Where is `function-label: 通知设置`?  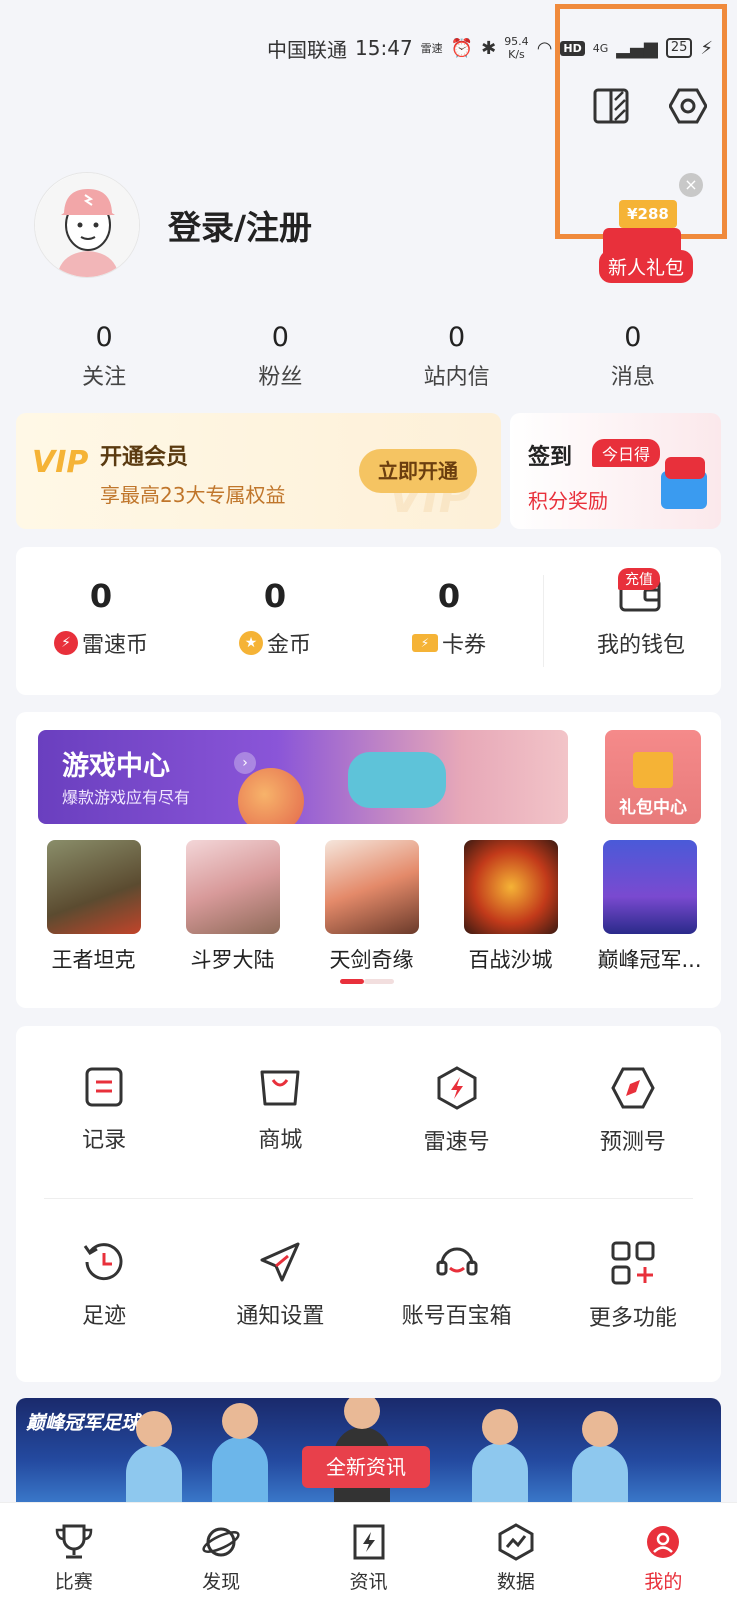
function-label: 通知设置 is located at coordinates (280, 1316).